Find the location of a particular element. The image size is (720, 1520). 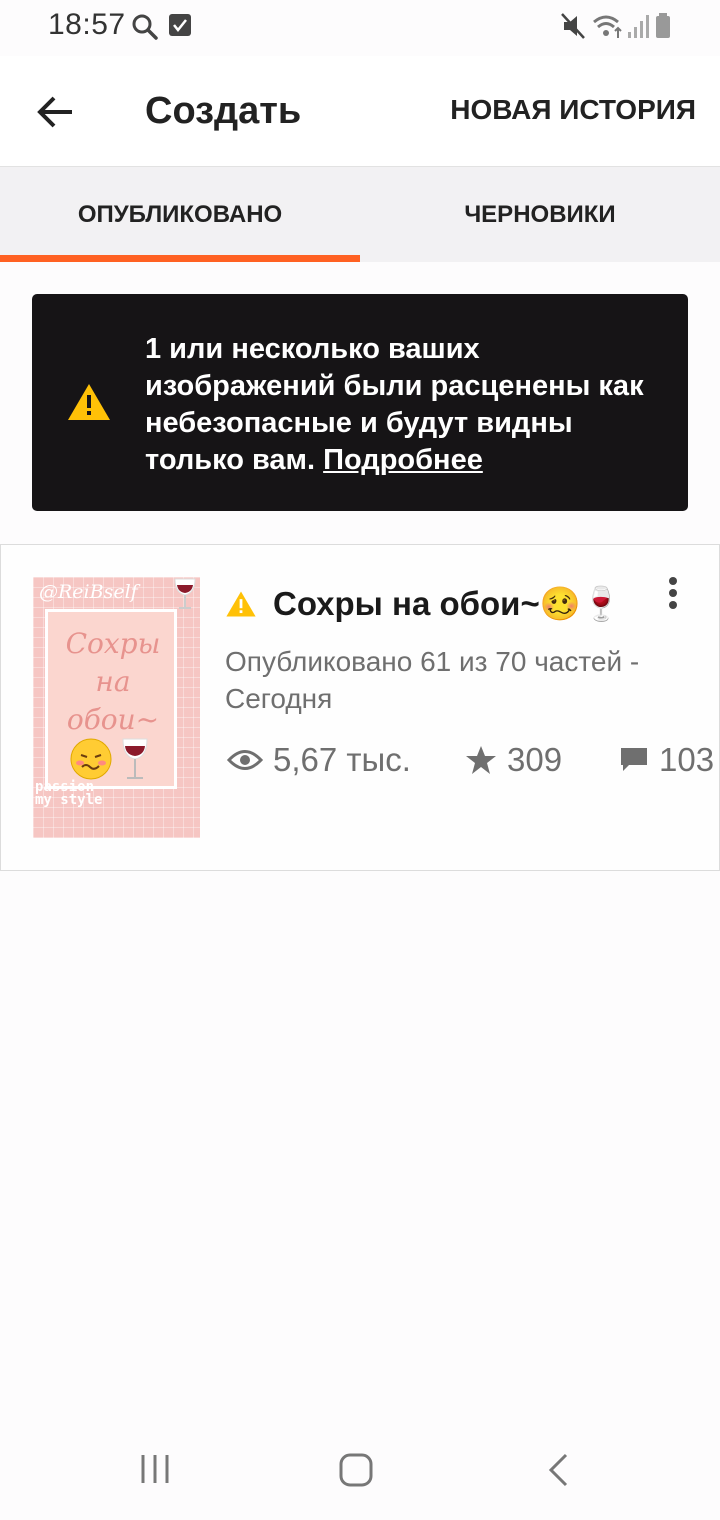

cover-style-line: my style is located at coordinates (69, 800).